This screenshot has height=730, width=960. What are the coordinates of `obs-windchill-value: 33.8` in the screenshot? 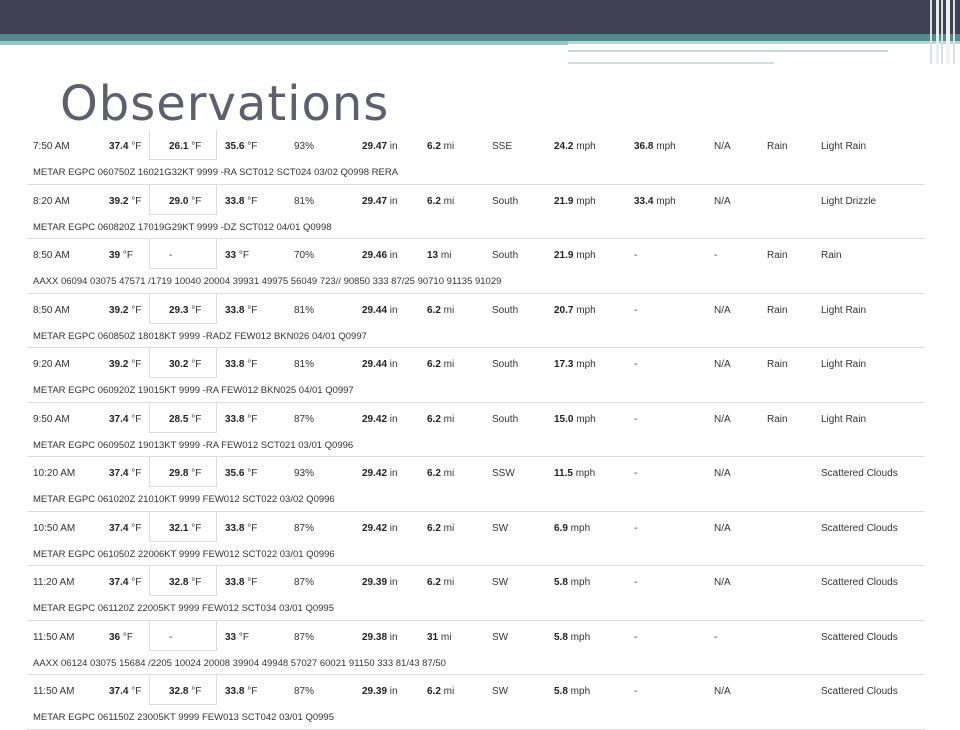 It's located at (235, 691).